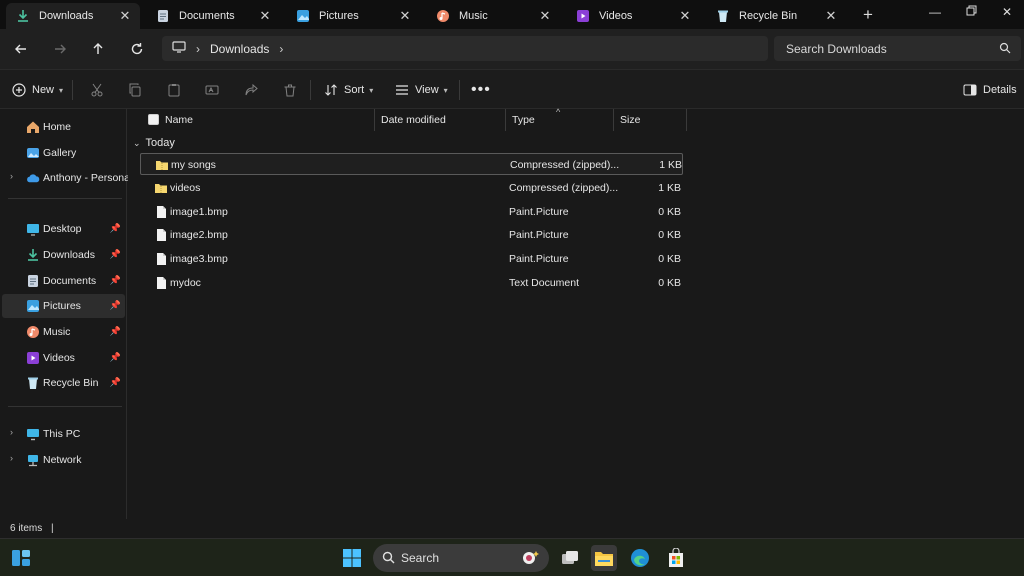 The image size is (1024, 576). I want to click on document-icon, so click(163, 16).